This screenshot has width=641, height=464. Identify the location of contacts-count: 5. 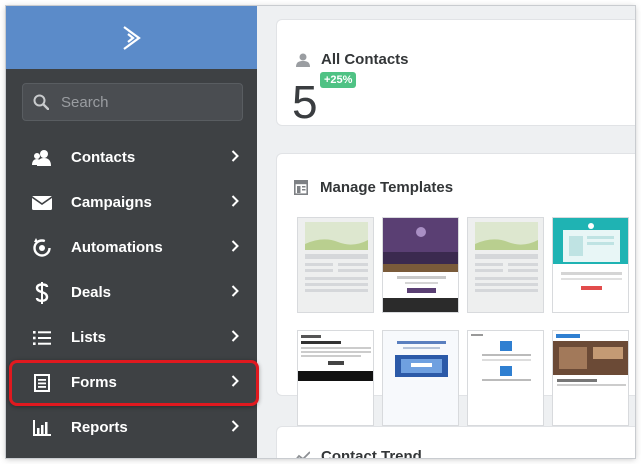
(305, 102).